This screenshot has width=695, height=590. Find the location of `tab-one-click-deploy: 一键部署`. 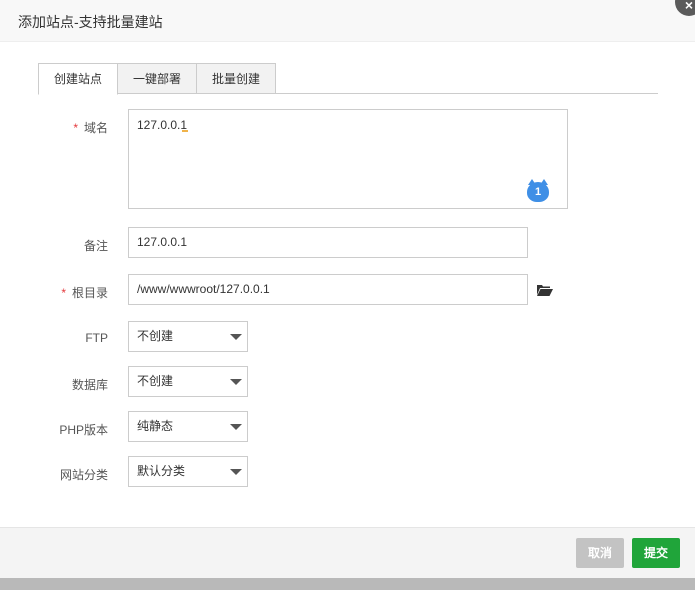

tab-one-click-deploy: 一键部署 is located at coordinates (157, 78).